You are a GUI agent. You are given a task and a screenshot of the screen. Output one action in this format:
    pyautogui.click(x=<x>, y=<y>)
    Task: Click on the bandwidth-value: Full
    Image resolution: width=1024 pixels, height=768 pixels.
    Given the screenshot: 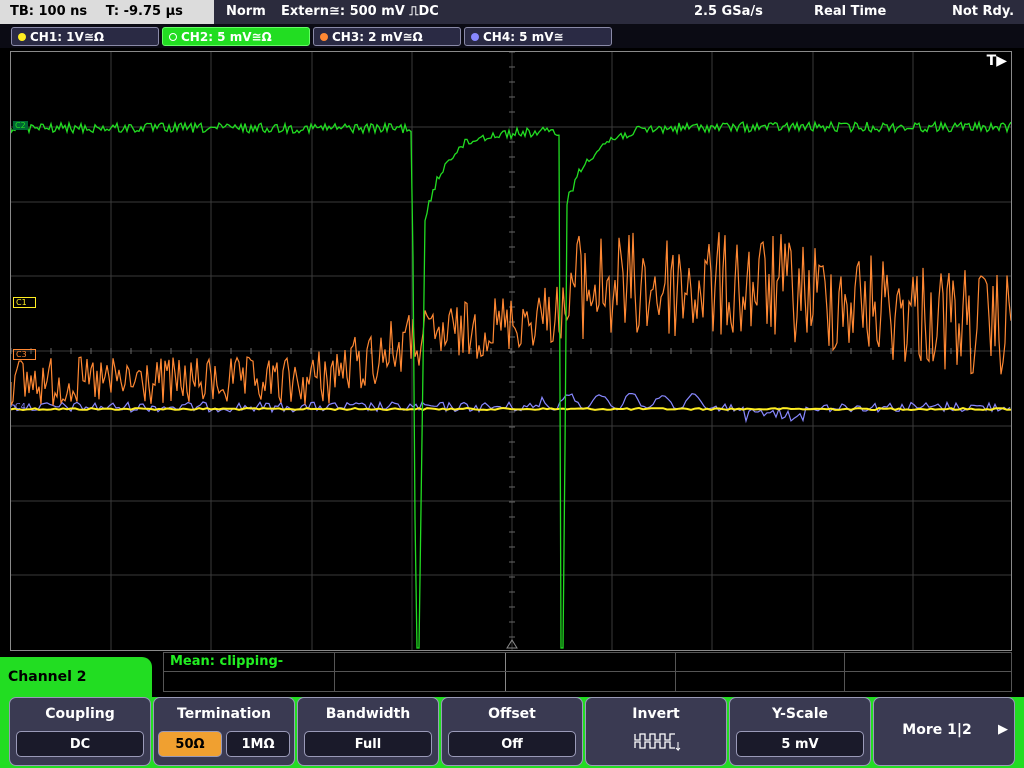 What is the action you would take?
    pyautogui.click(x=368, y=744)
    